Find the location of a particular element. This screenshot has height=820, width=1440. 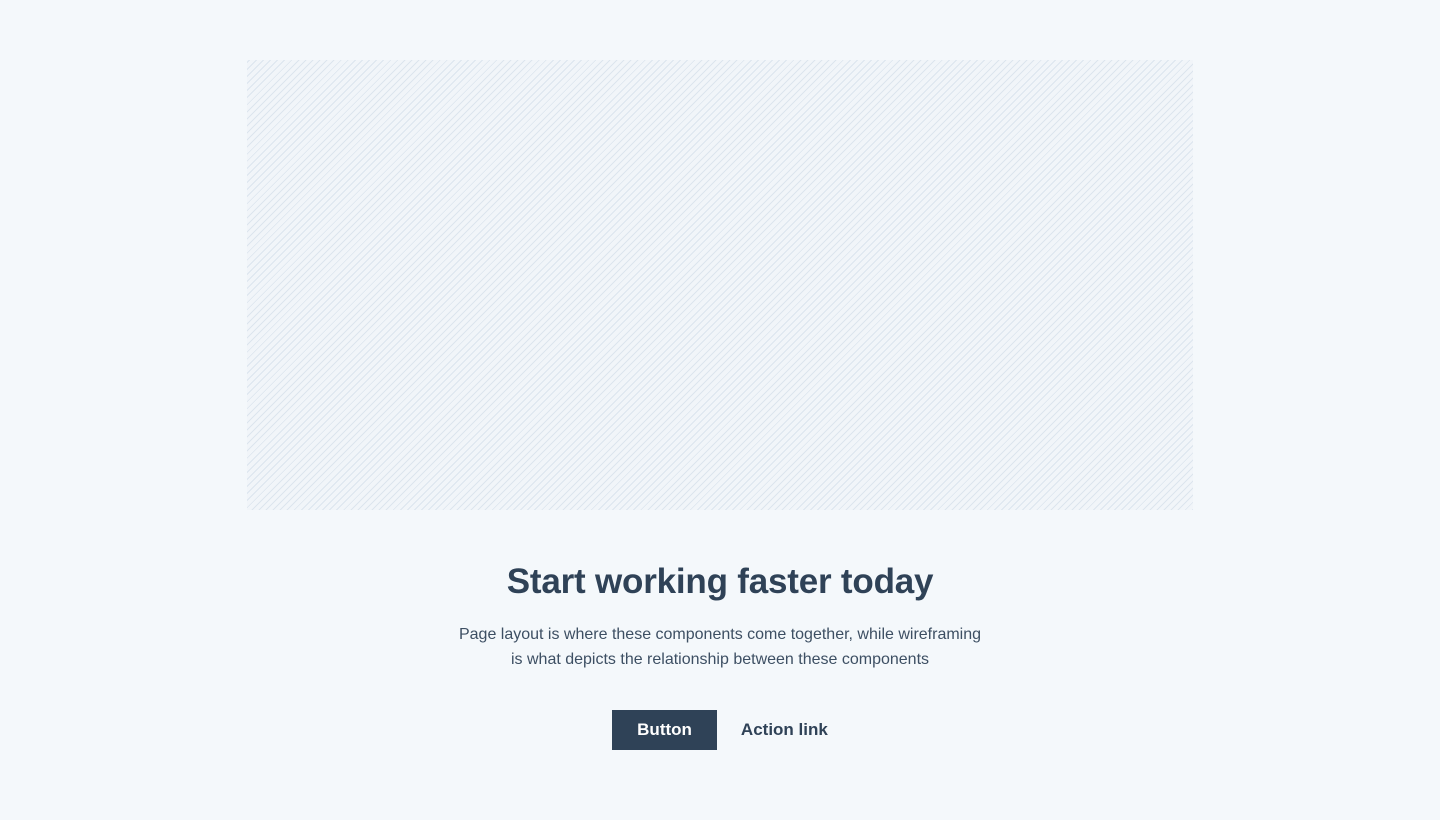

actions-row: Button Action link is located at coordinates (720, 730).